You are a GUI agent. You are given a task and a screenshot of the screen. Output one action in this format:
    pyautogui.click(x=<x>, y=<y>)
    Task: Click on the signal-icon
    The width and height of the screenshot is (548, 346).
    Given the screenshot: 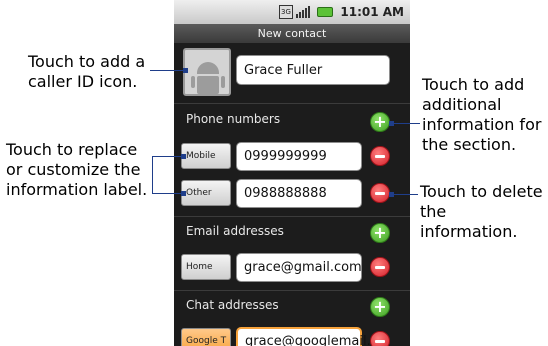 What is the action you would take?
    pyautogui.click(x=303, y=12)
    